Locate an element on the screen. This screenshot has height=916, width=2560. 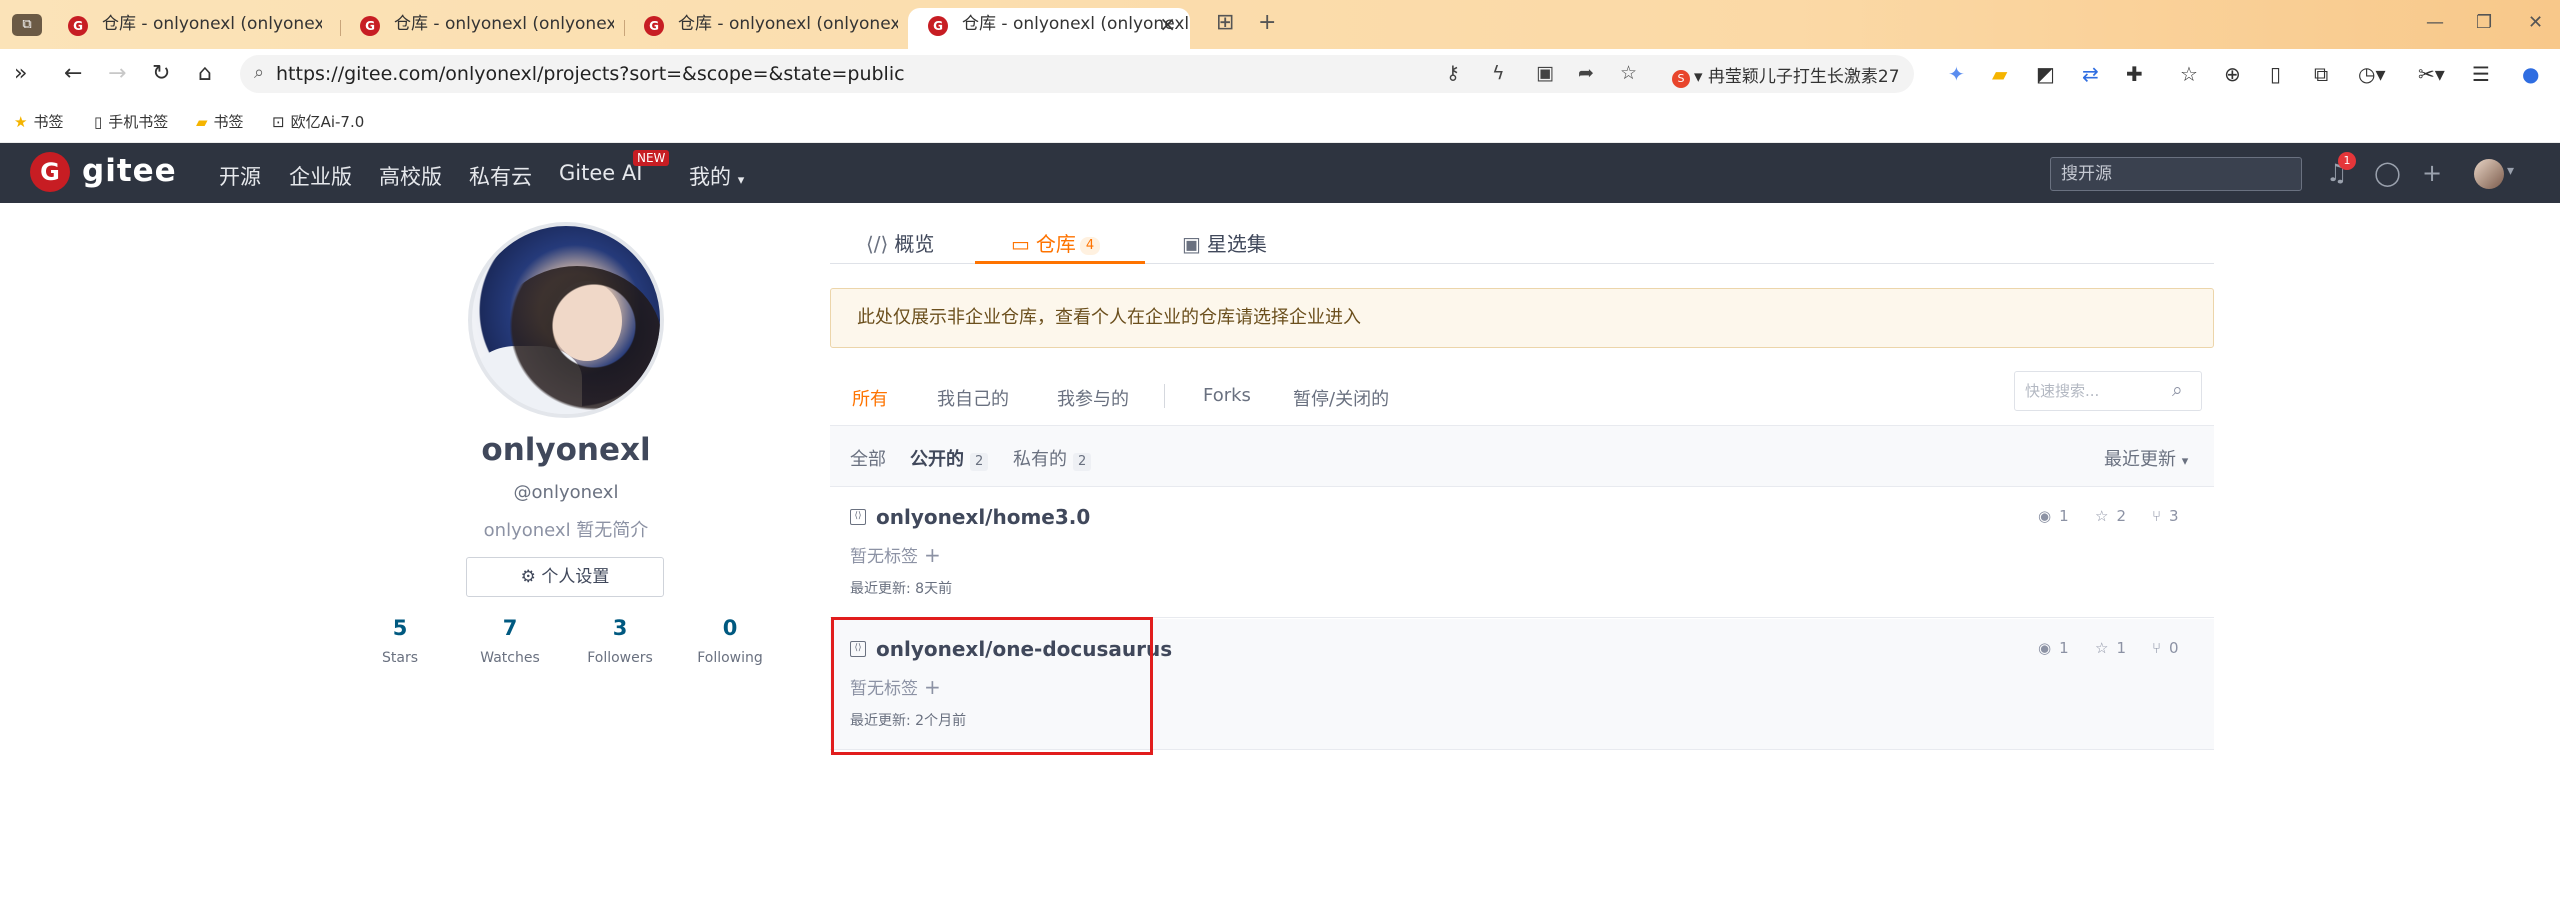
stat-label: Stars is located at coordinates (399, 658).